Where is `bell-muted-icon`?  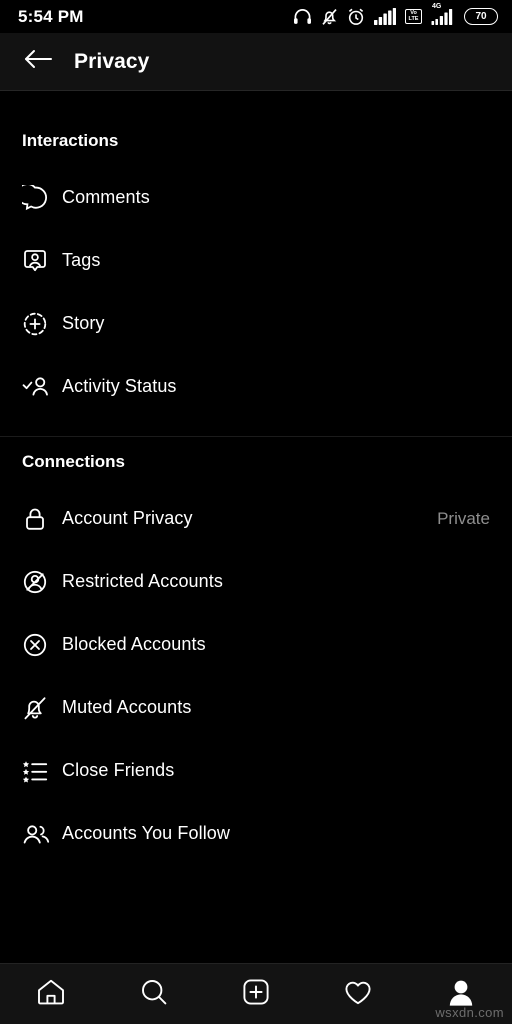 bell-muted-icon is located at coordinates (329, 17).